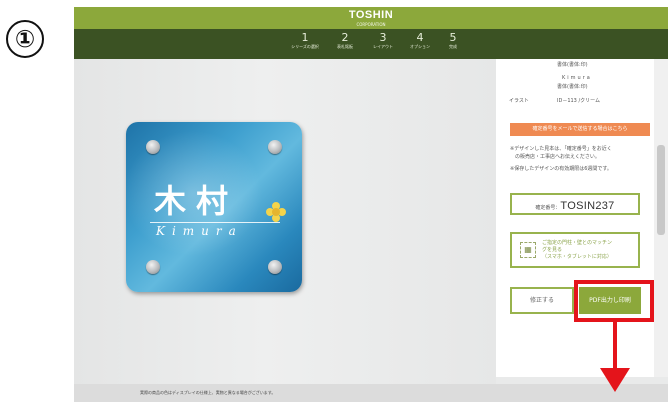 The height and width of the screenshot is (409, 668). I want to click on step-number: 2, so click(345, 37).